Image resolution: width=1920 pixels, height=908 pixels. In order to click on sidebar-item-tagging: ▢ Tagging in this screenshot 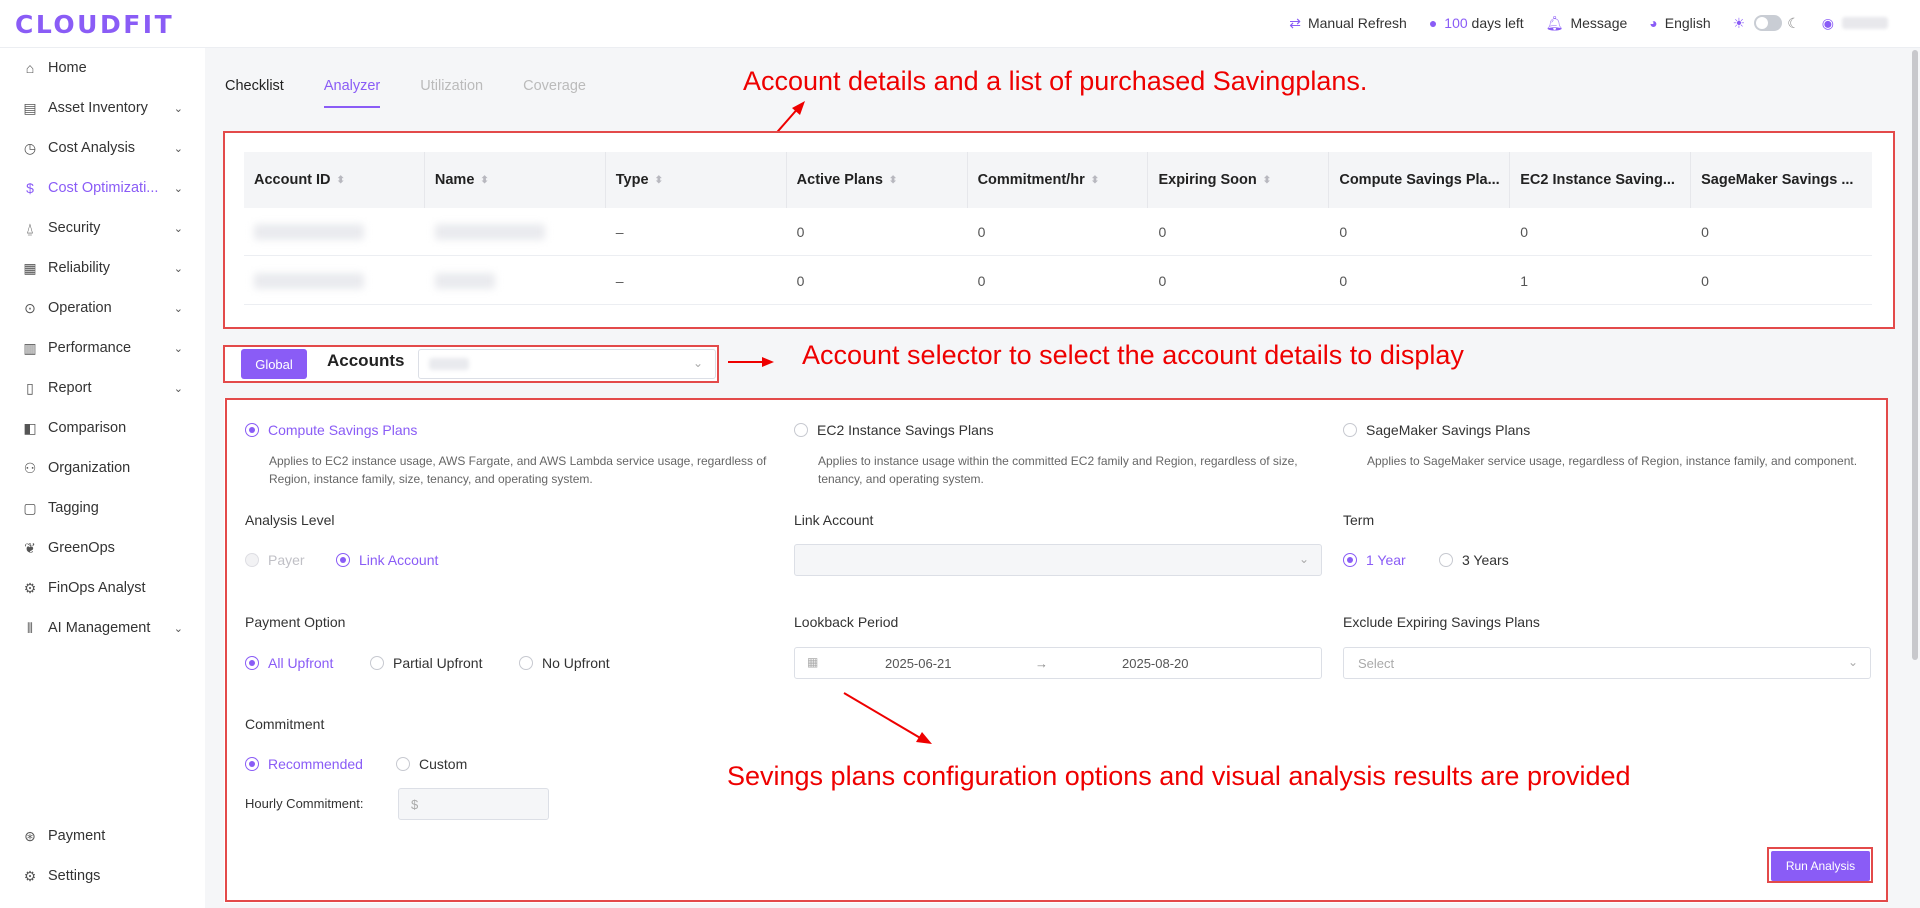, I will do `click(102, 508)`.